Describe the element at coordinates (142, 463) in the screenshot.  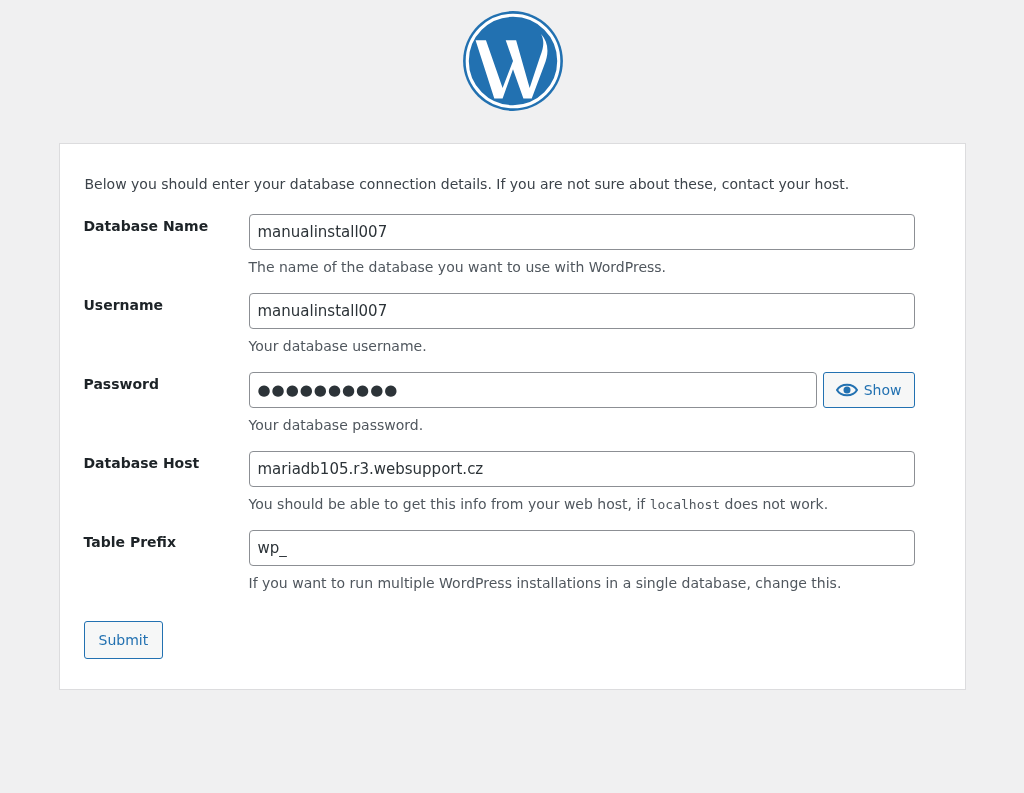
I see `field-label: Database Host` at that location.